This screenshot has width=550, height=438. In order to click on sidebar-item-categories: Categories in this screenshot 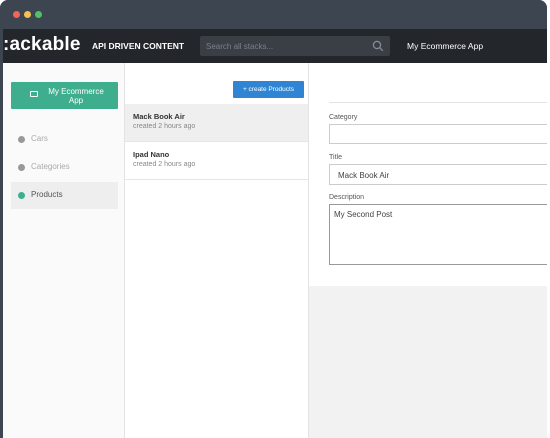, I will do `click(64, 167)`.